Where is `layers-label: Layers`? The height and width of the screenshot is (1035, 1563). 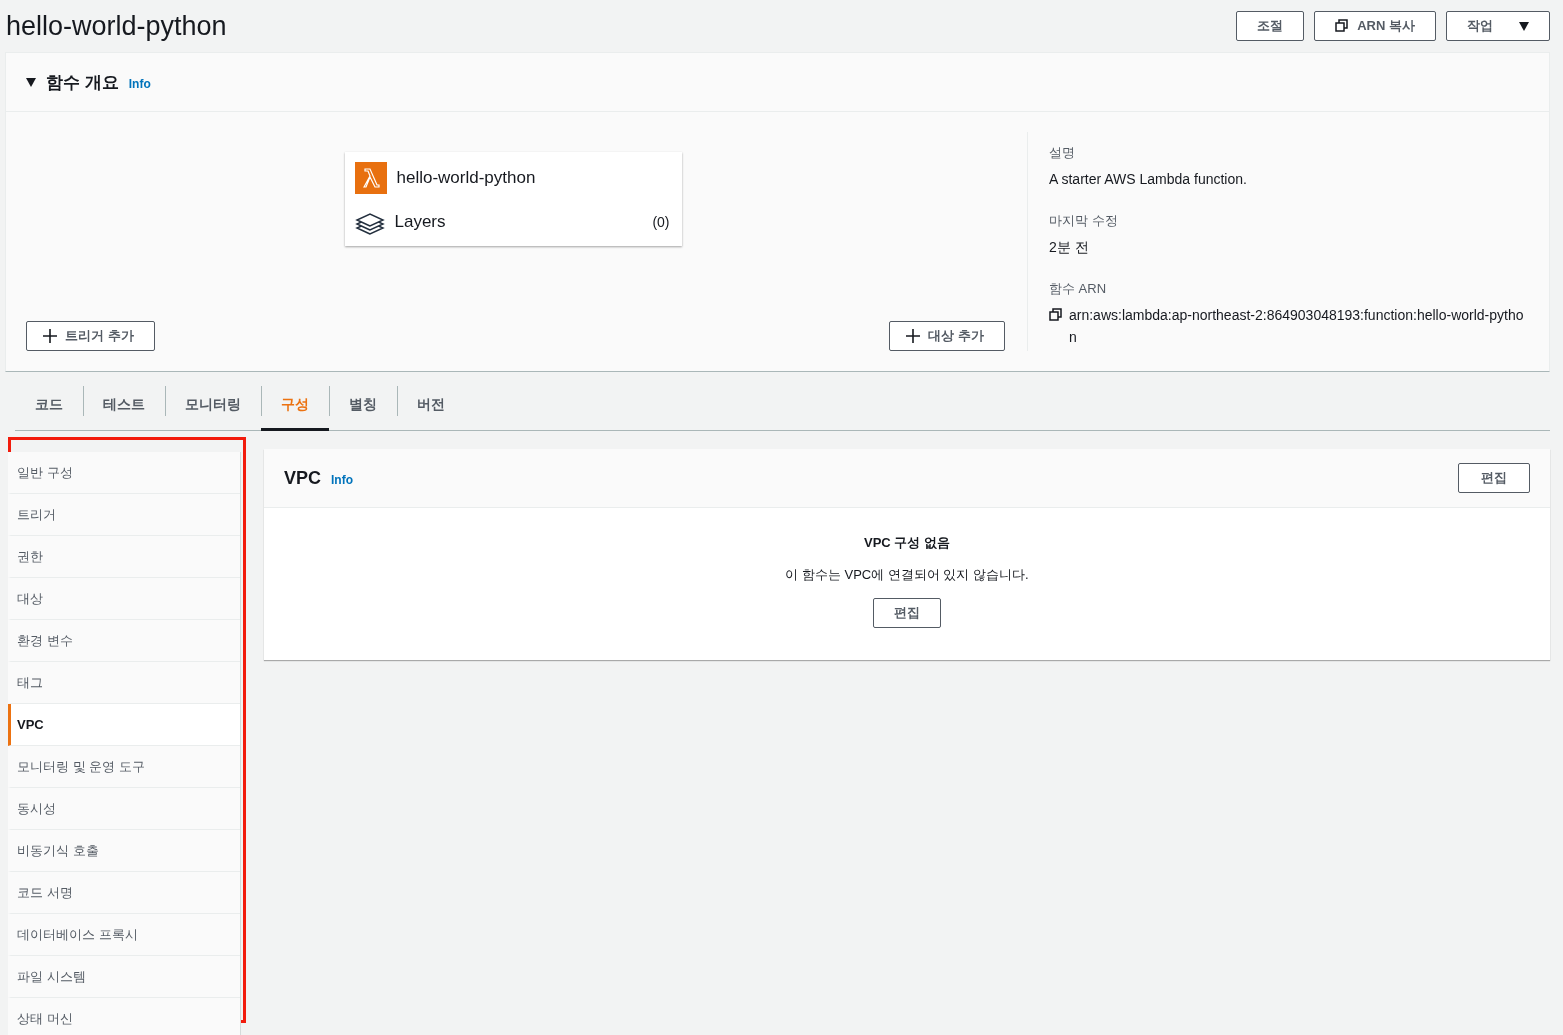
layers-label: Layers is located at coordinates (420, 222).